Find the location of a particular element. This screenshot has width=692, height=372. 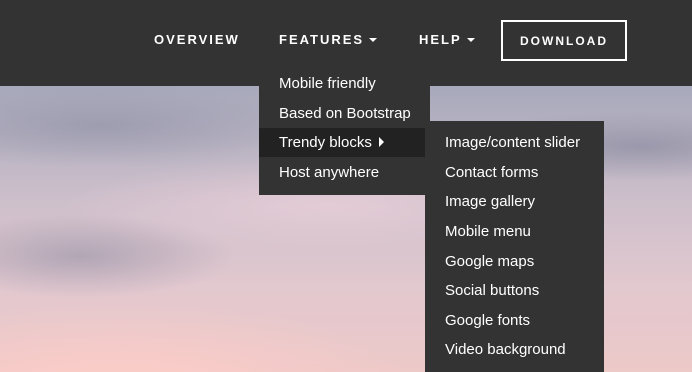

menu-item-trendy-blocks-label: Trendy blocks is located at coordinates (325, 142).